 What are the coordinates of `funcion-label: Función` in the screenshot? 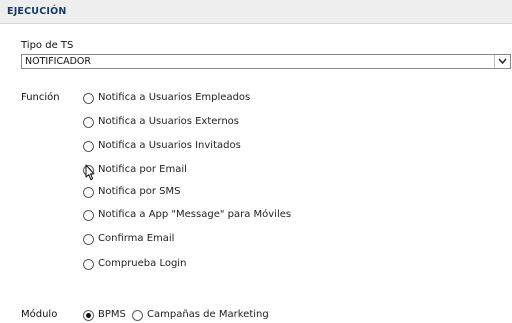 It's located at (40, 97).